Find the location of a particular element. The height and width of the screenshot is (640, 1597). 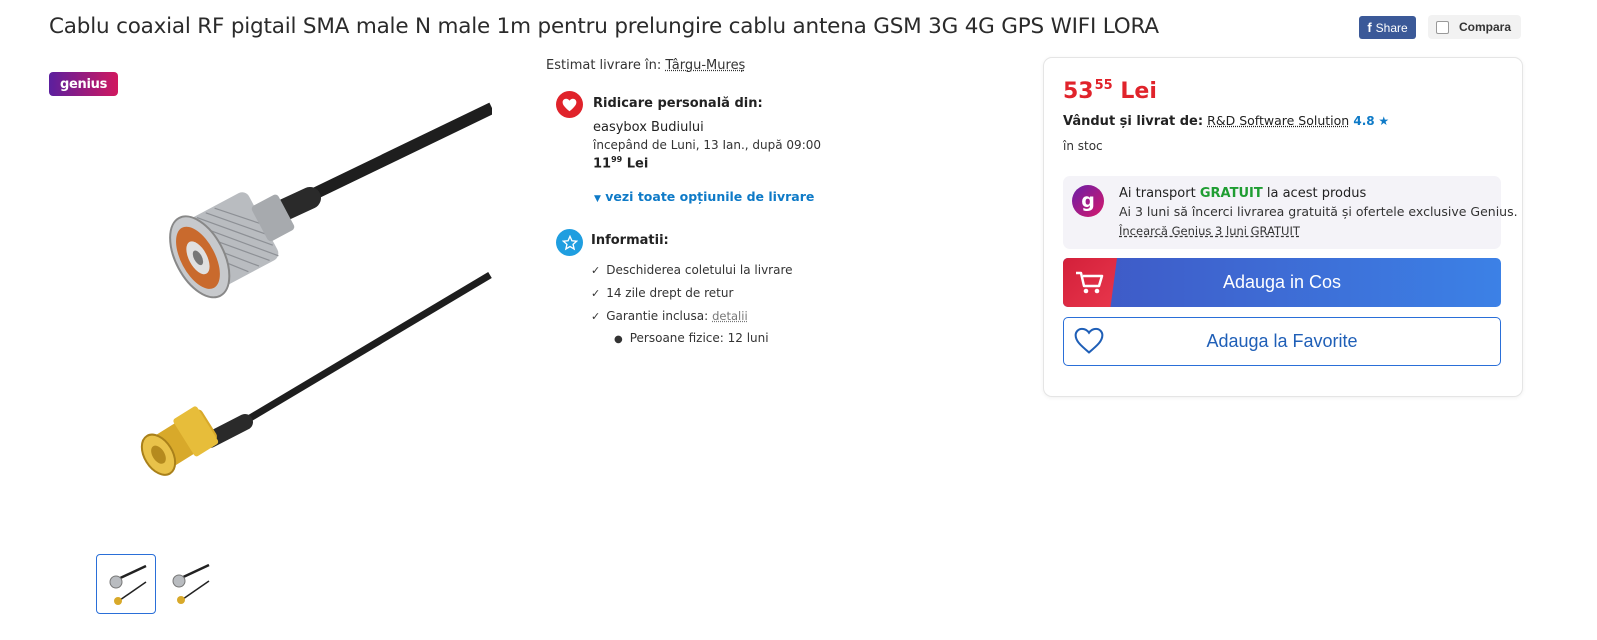

info-item-label: 14 zile drept de retur is located at coordinates (670, 293).